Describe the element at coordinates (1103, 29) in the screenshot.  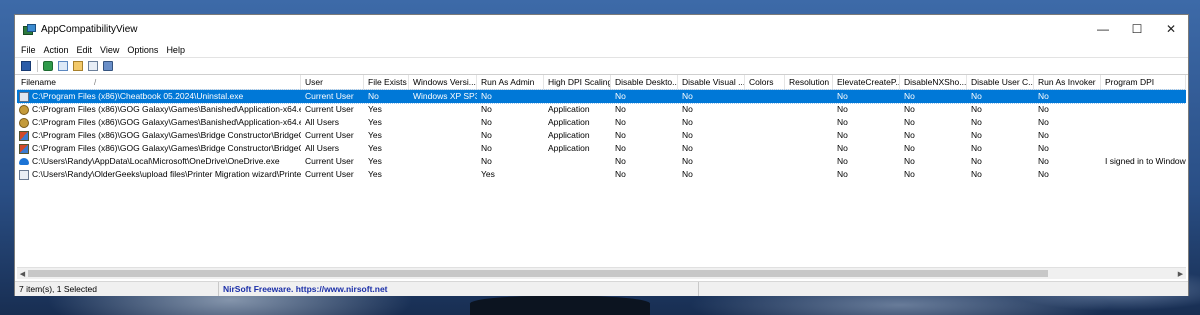
I see `minimize-button: —` at that location.